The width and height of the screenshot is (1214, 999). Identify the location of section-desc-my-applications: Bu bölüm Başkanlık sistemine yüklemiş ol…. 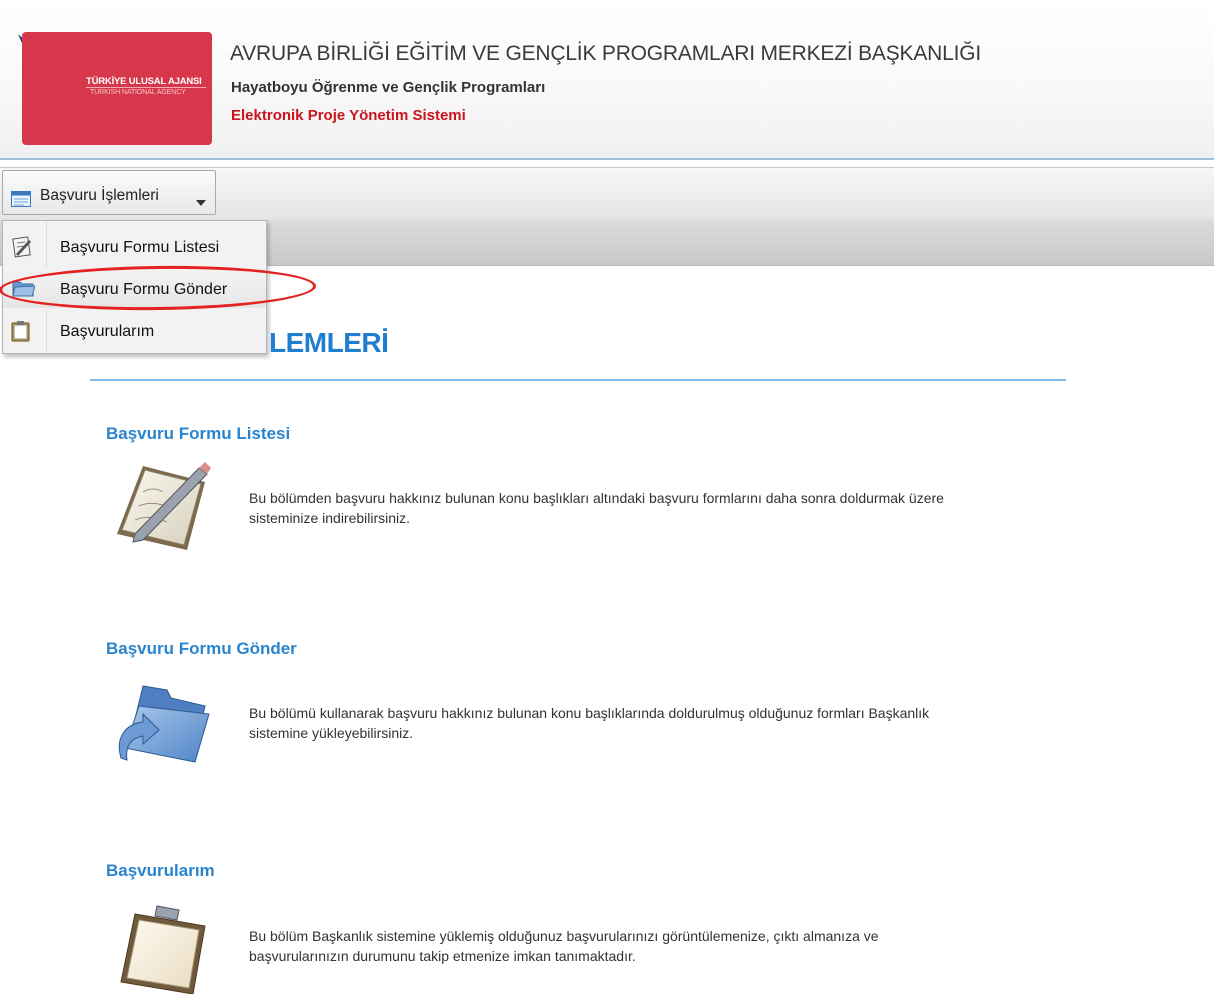
(564, 946).